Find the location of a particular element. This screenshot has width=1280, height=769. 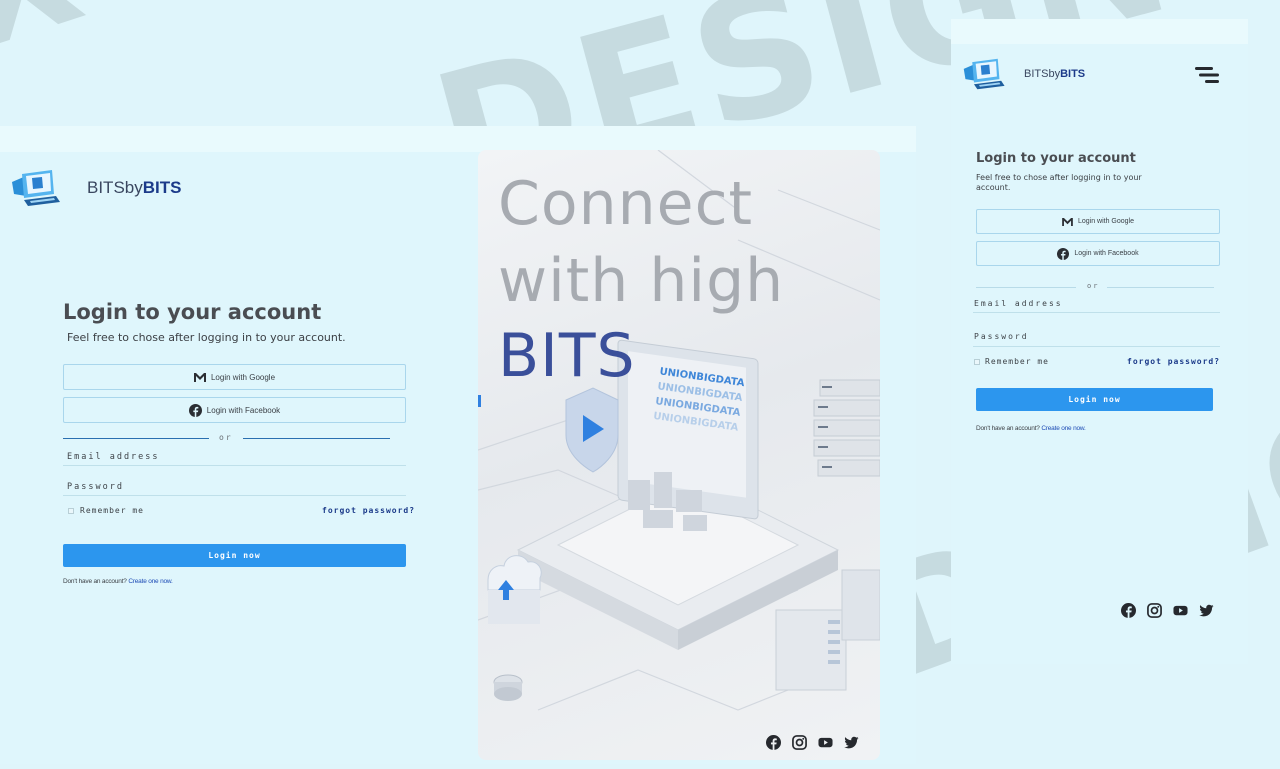

mobile-social-links is located at coordinates (1167, 610).